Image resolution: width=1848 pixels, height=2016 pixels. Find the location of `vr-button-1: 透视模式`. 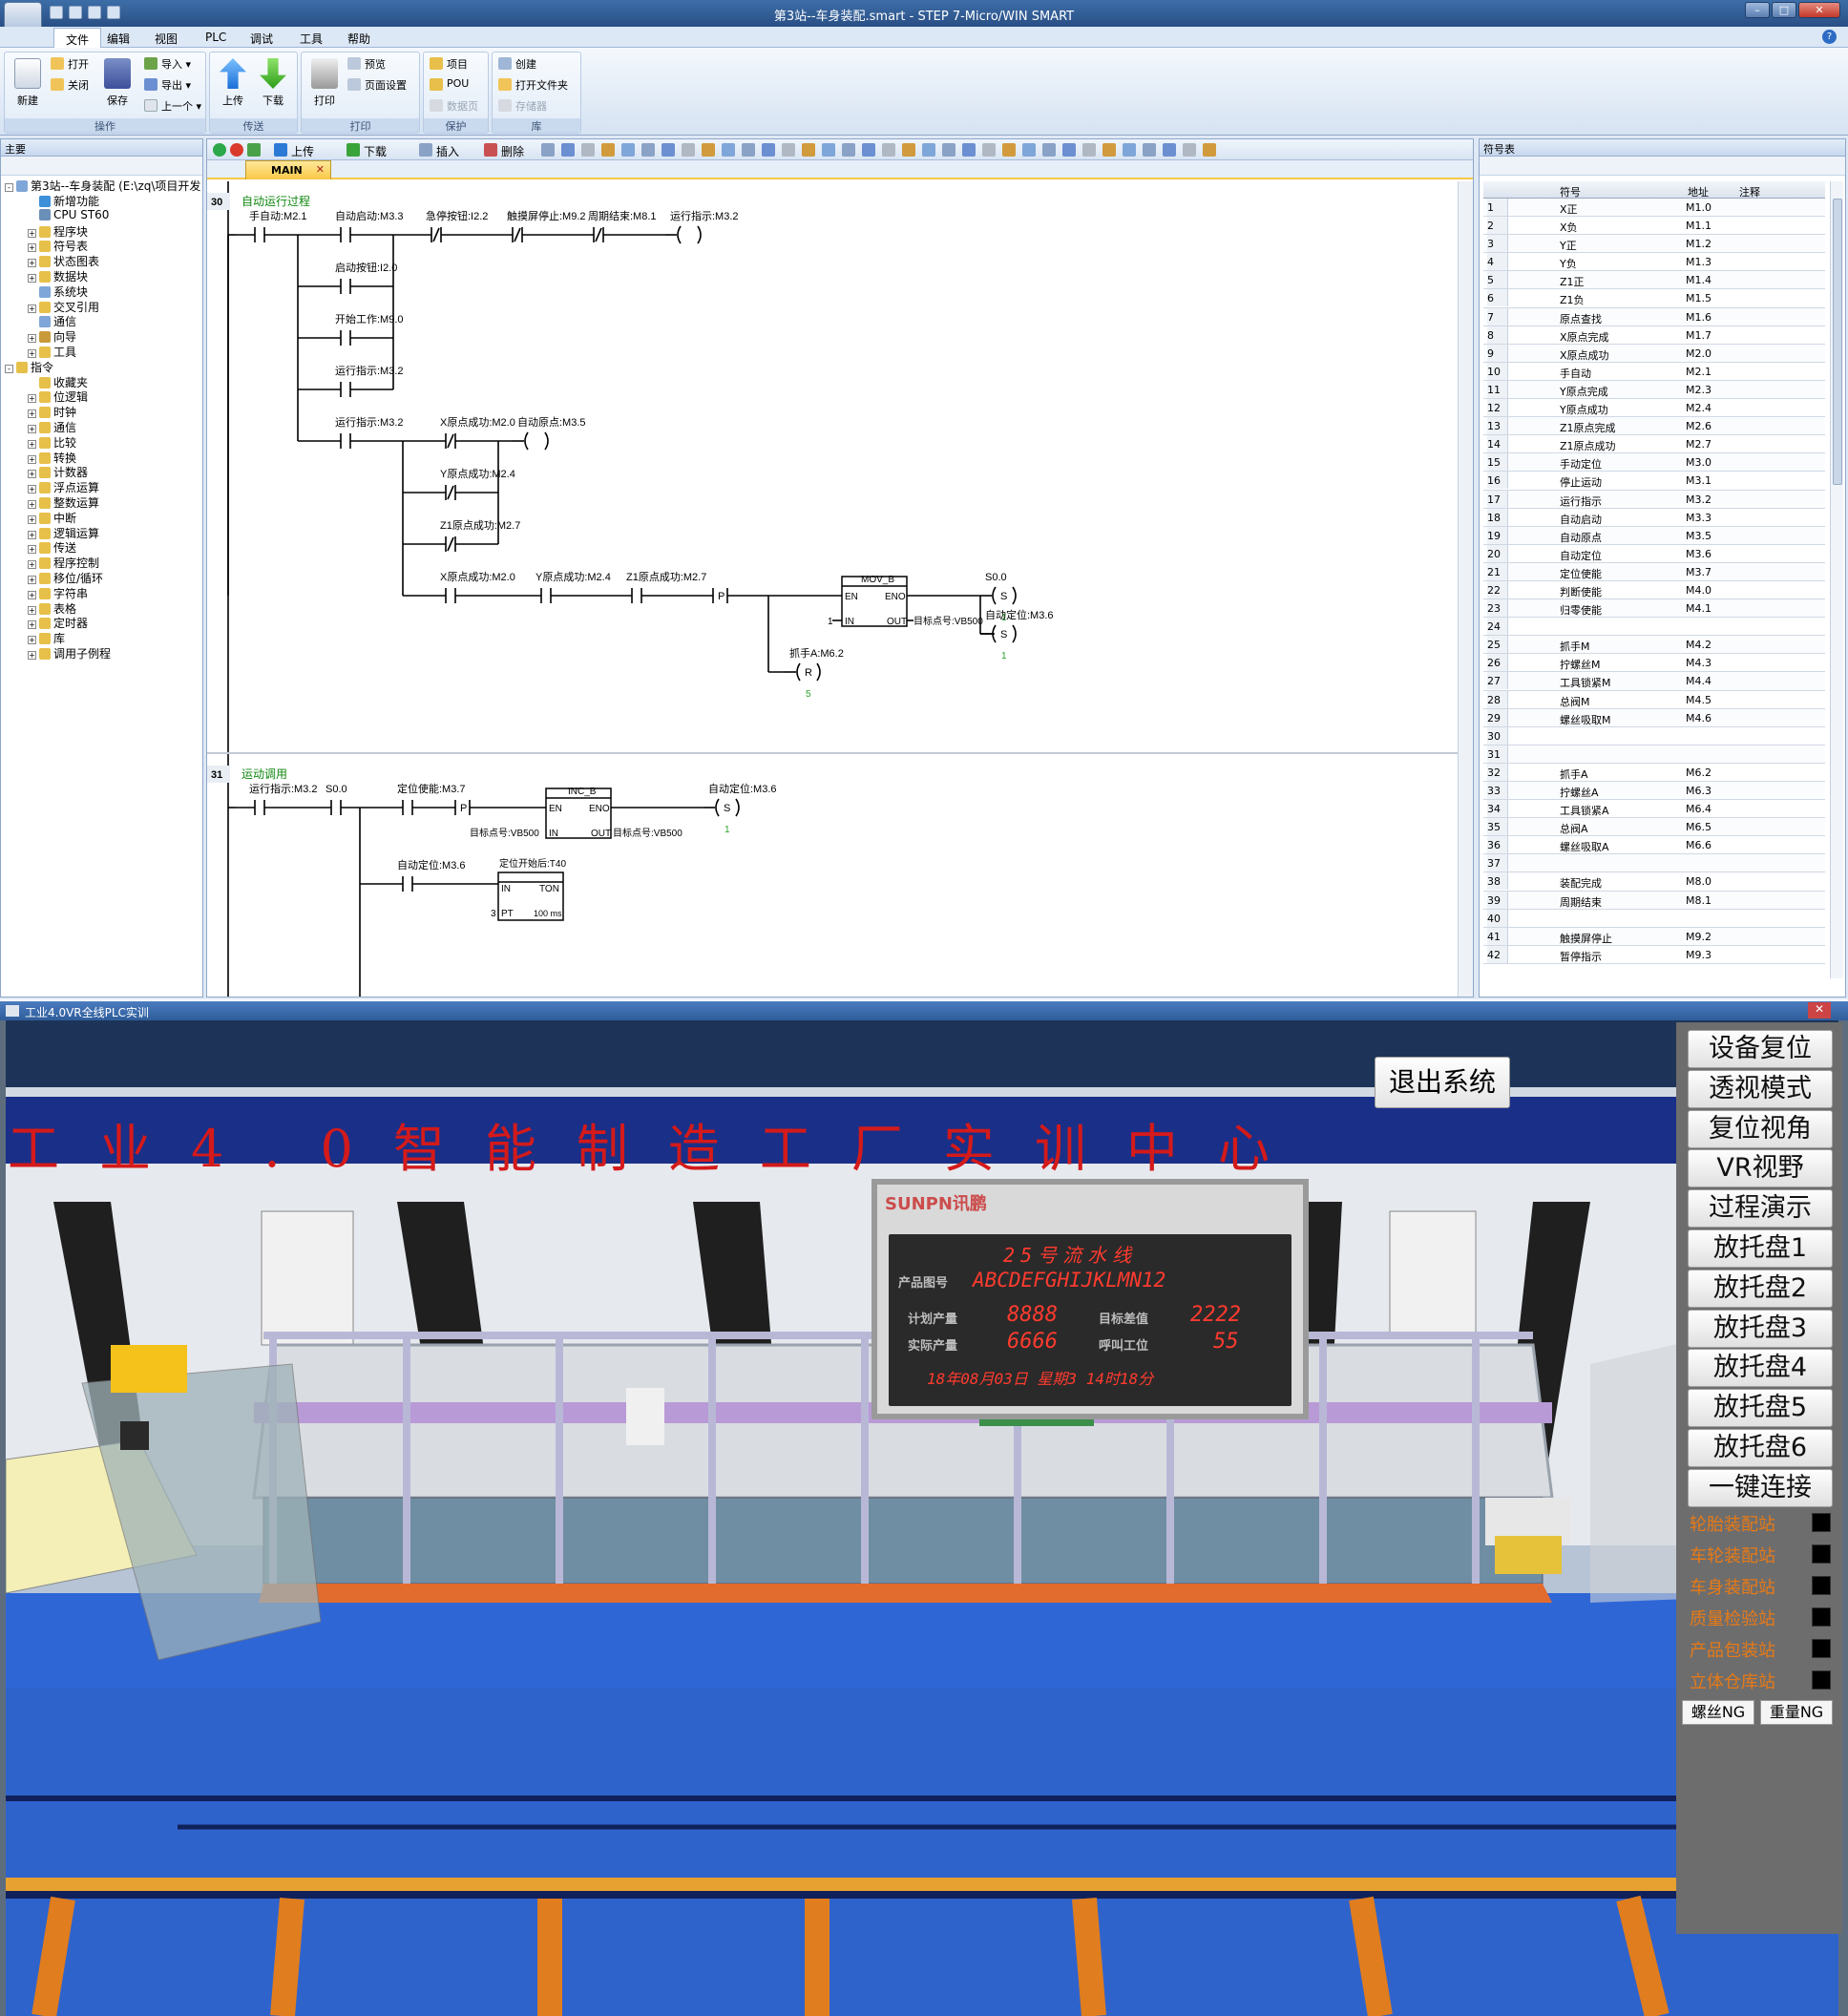

vr-button-1: 透视模式 is located at coordinates (1761, 1089).